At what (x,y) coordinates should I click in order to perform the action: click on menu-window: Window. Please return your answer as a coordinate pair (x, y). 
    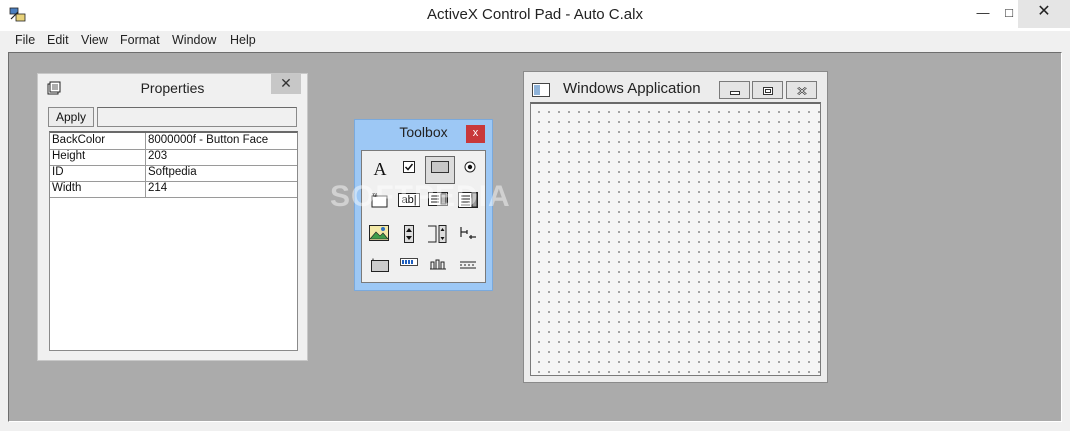
    Looking at the image, I should click on (194, 40).